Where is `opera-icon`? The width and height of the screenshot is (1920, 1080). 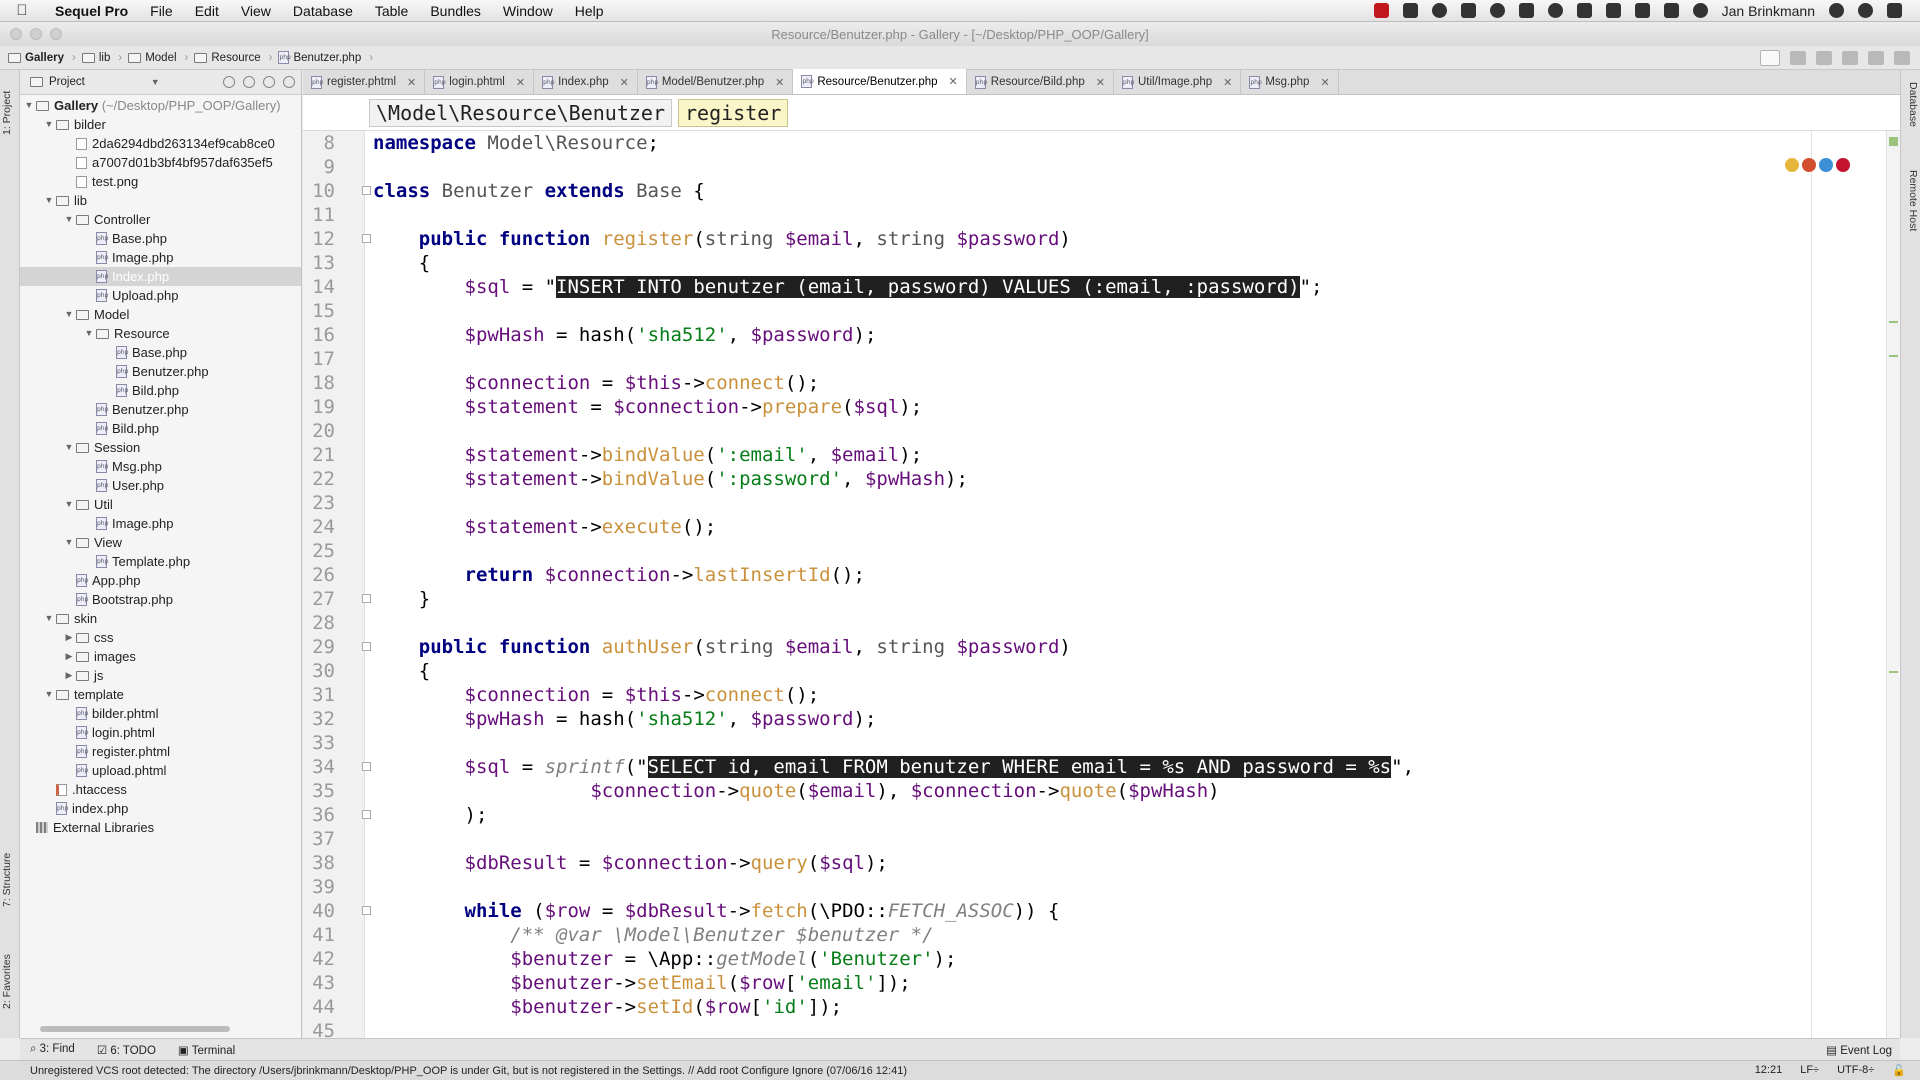 opera-icon is located at coordinates (1843, 165).